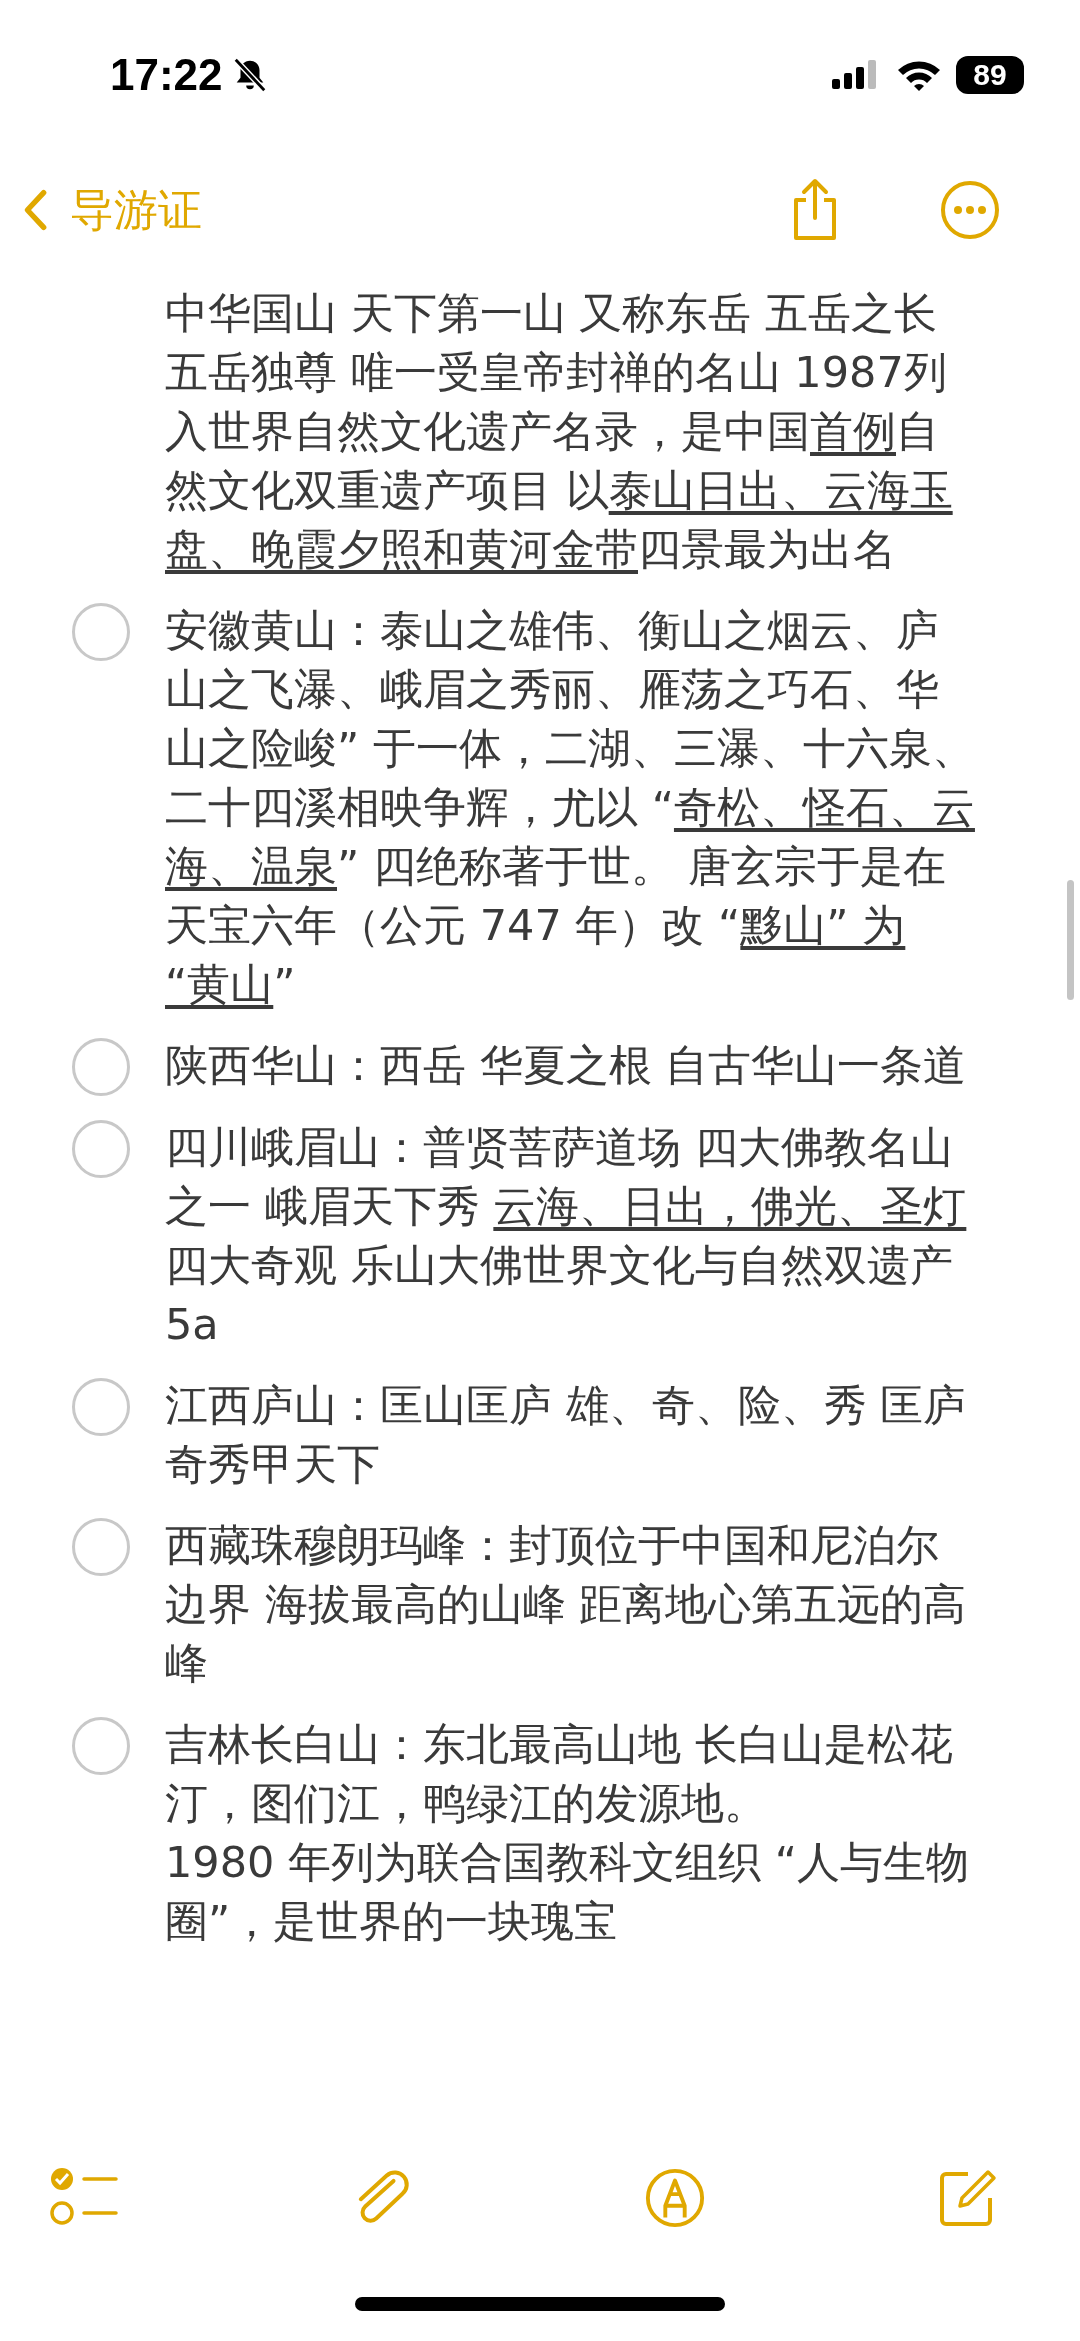 The height and width of the screenshot is (2341, 1080). I want to click on status-time: 17:22, so click(166, 75).